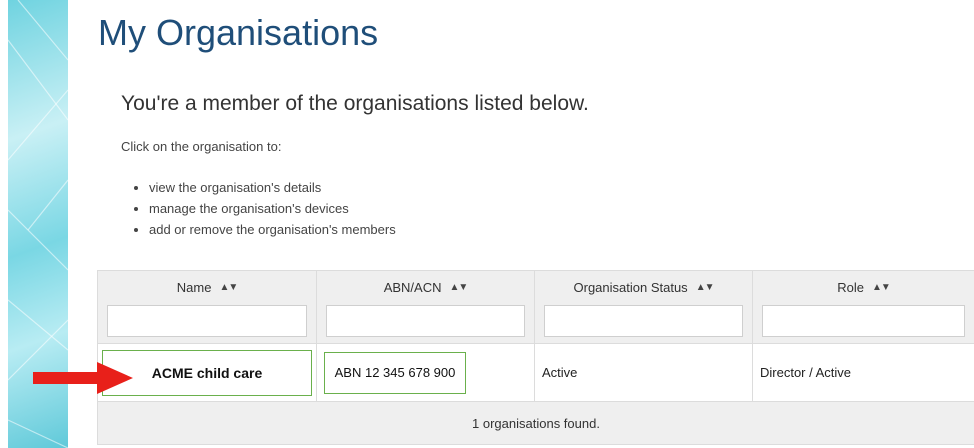 This screenshot has width=974, height=448. What do you see at coordinates (863, 372) in the screenshot?
I see `cell-role: Director / Active` at bounding box center [863, 372].